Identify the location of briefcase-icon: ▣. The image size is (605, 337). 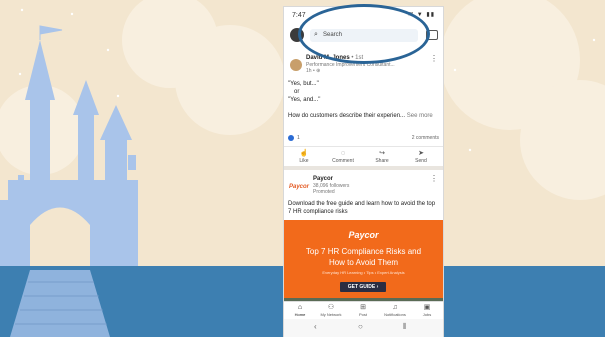
(427, 307).